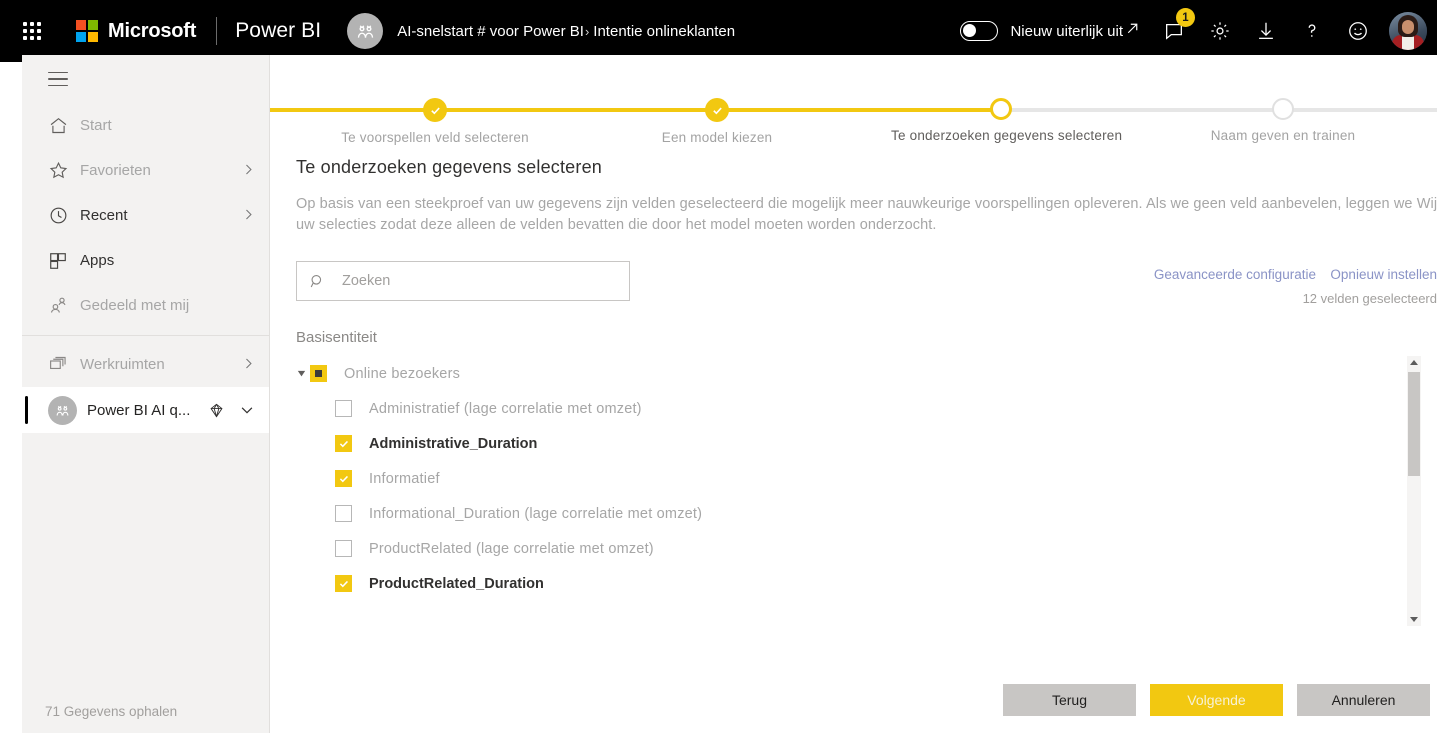 The image size is (1437, 733). What do you see at coordinates (1414, 491) in the screenshot?
I see `field-list-scrollbar` at bounding box center [1414, 491].